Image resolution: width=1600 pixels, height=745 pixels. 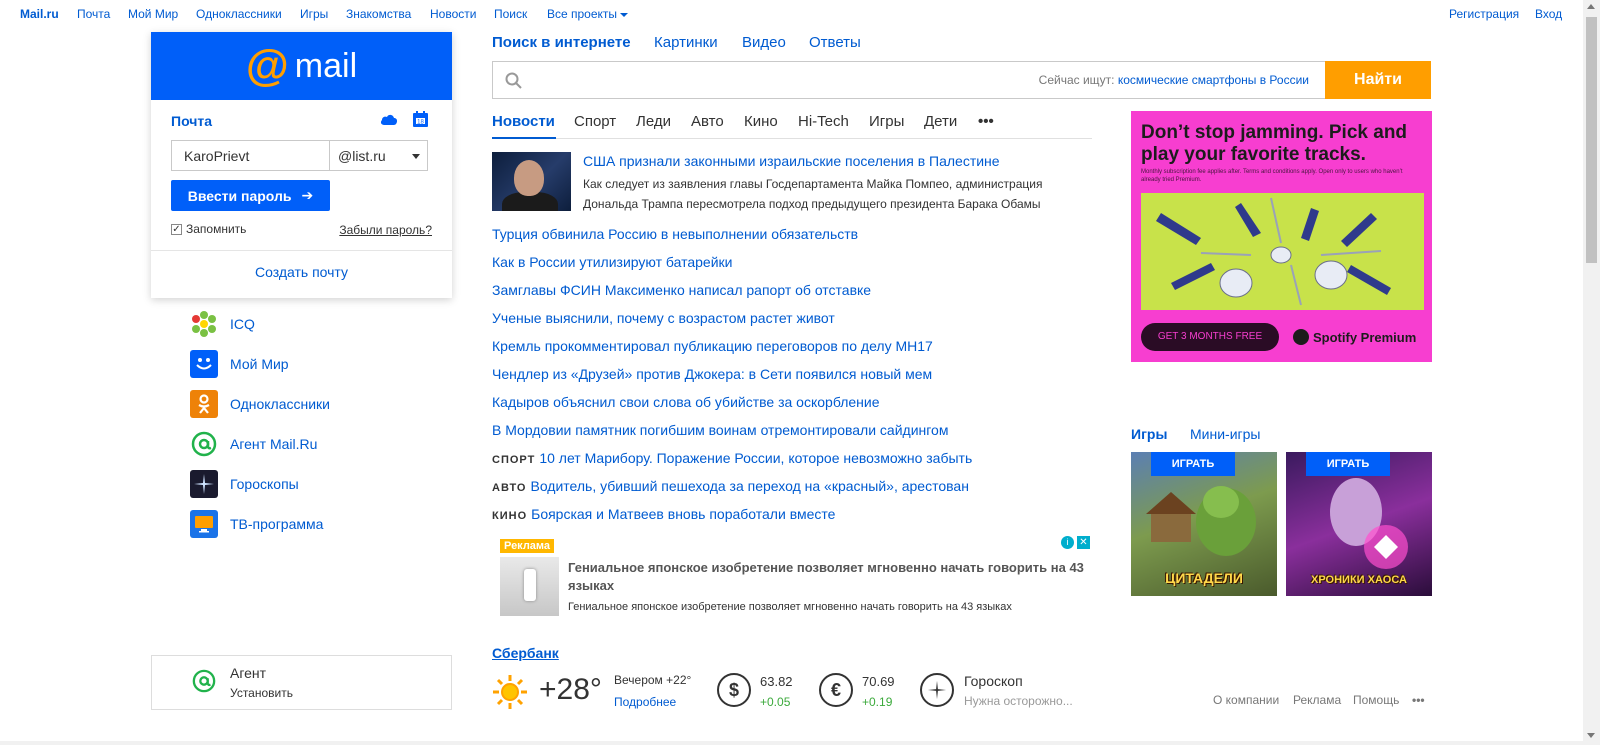 What do you see at coordinates (764, 42) in the screenshot?
I see `tab-video: Видео` at bounding box center [764, 42].